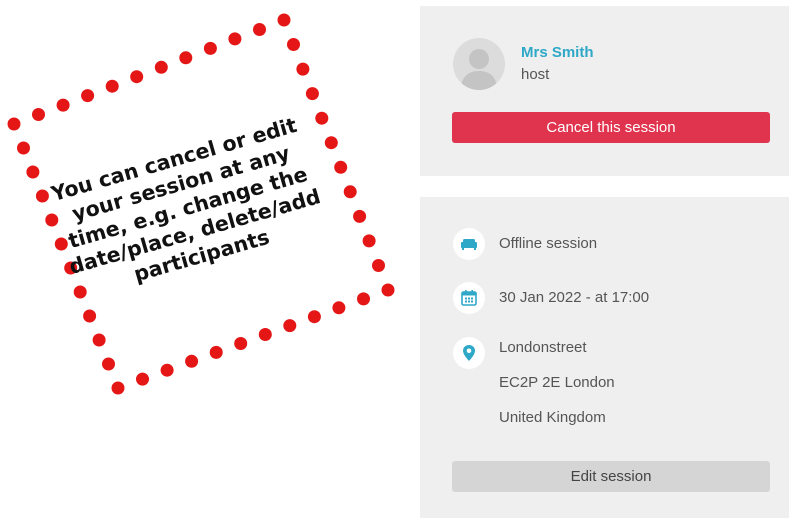  I want to click on calendar-icon, so click(469, 298).